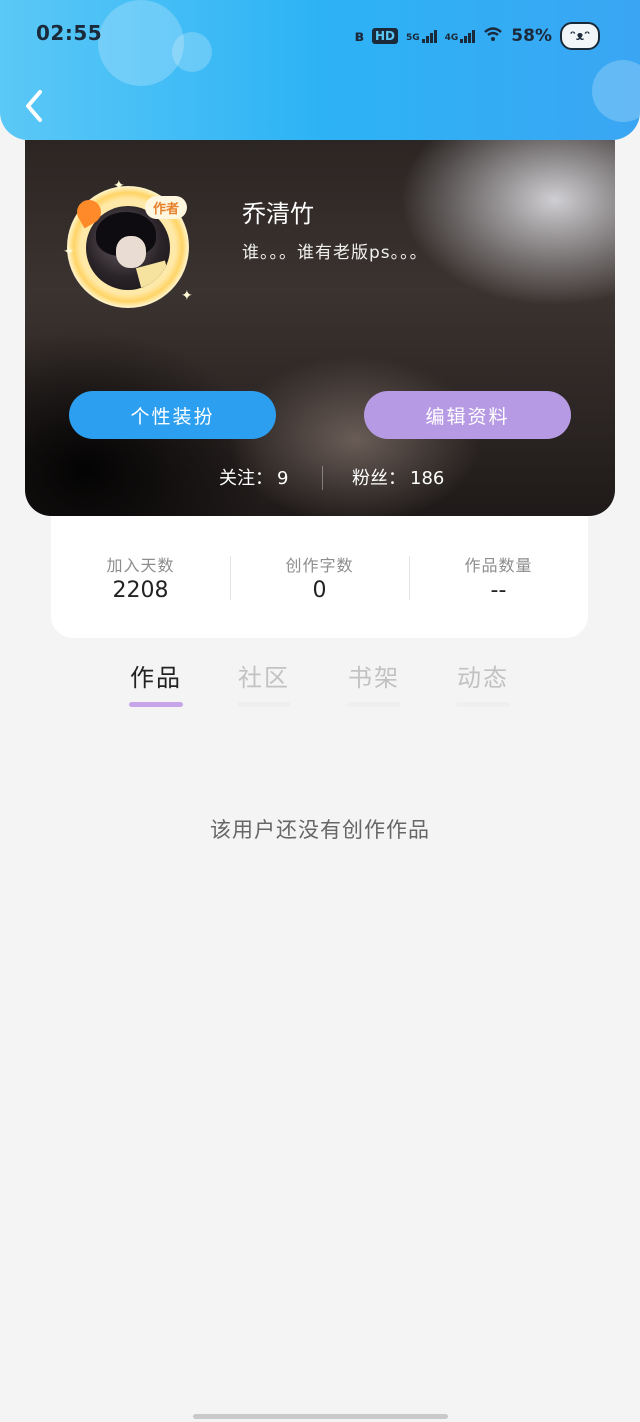 The width and height of the screenshot is (640, 1422). I want to click on stat-works-count: 作品数量 --, so click(498, 577).